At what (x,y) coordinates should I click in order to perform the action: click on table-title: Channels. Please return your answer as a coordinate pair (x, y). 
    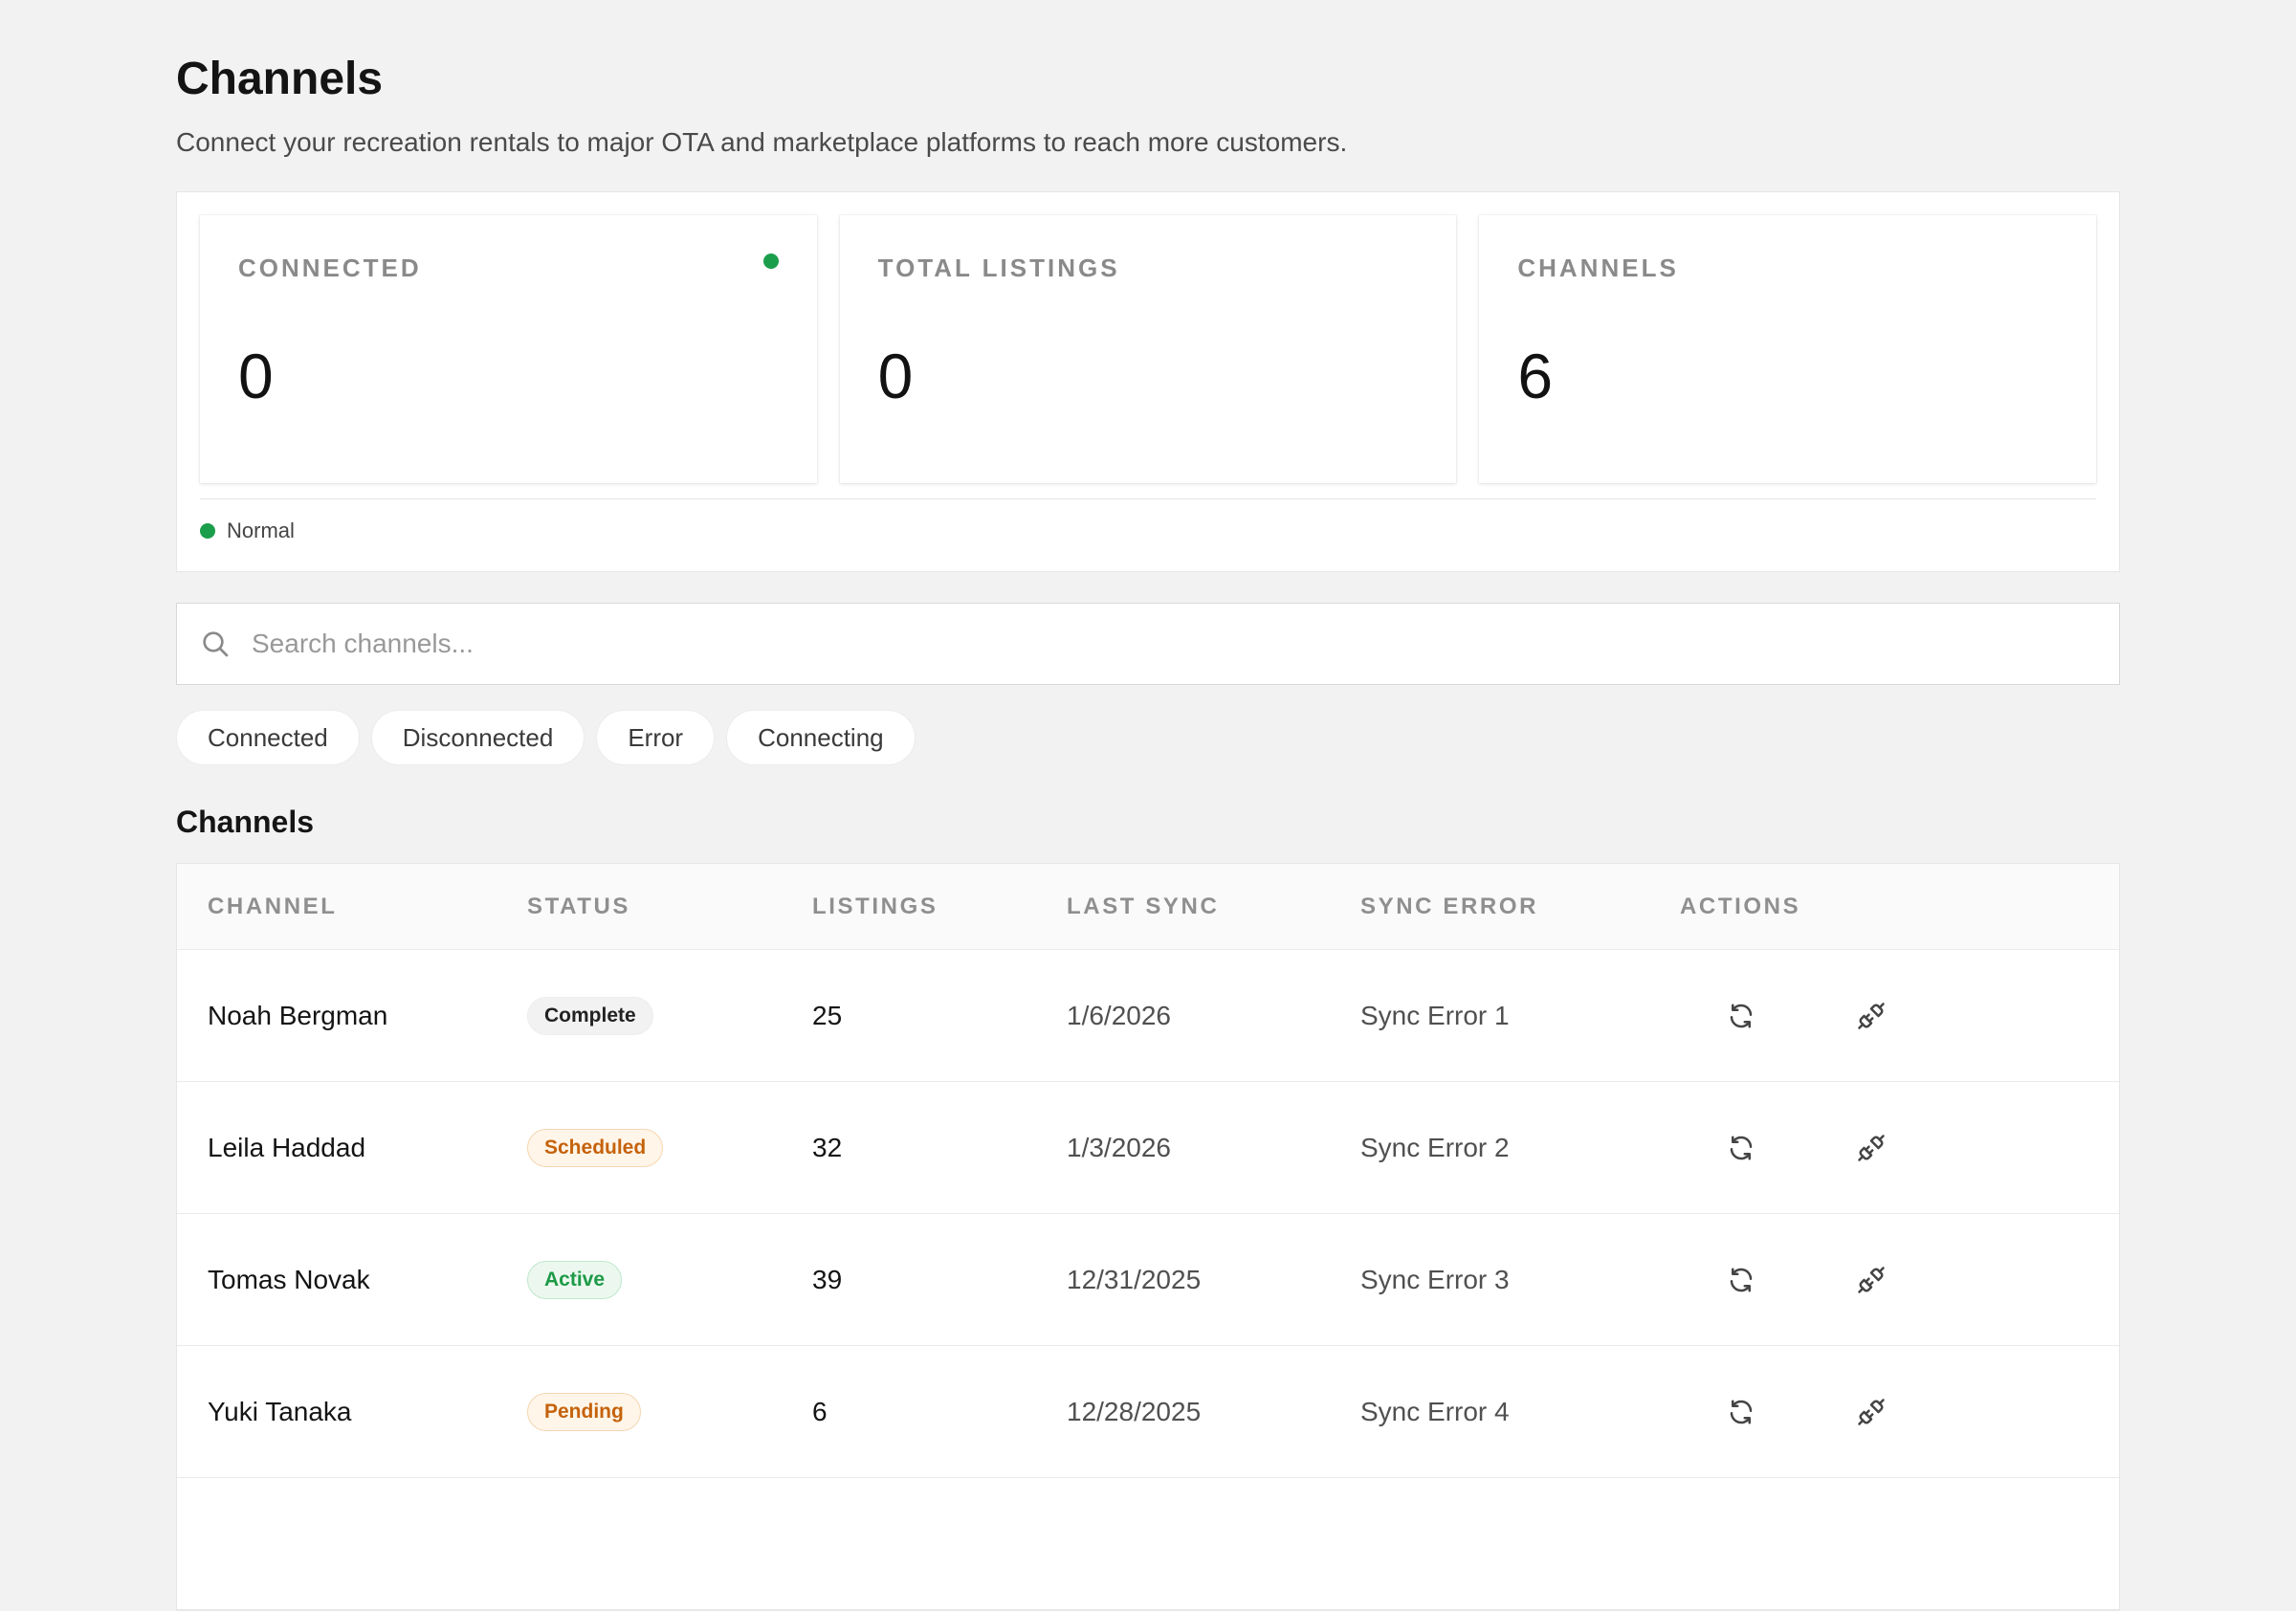
    Looking at the image, I should click on (245, 822).